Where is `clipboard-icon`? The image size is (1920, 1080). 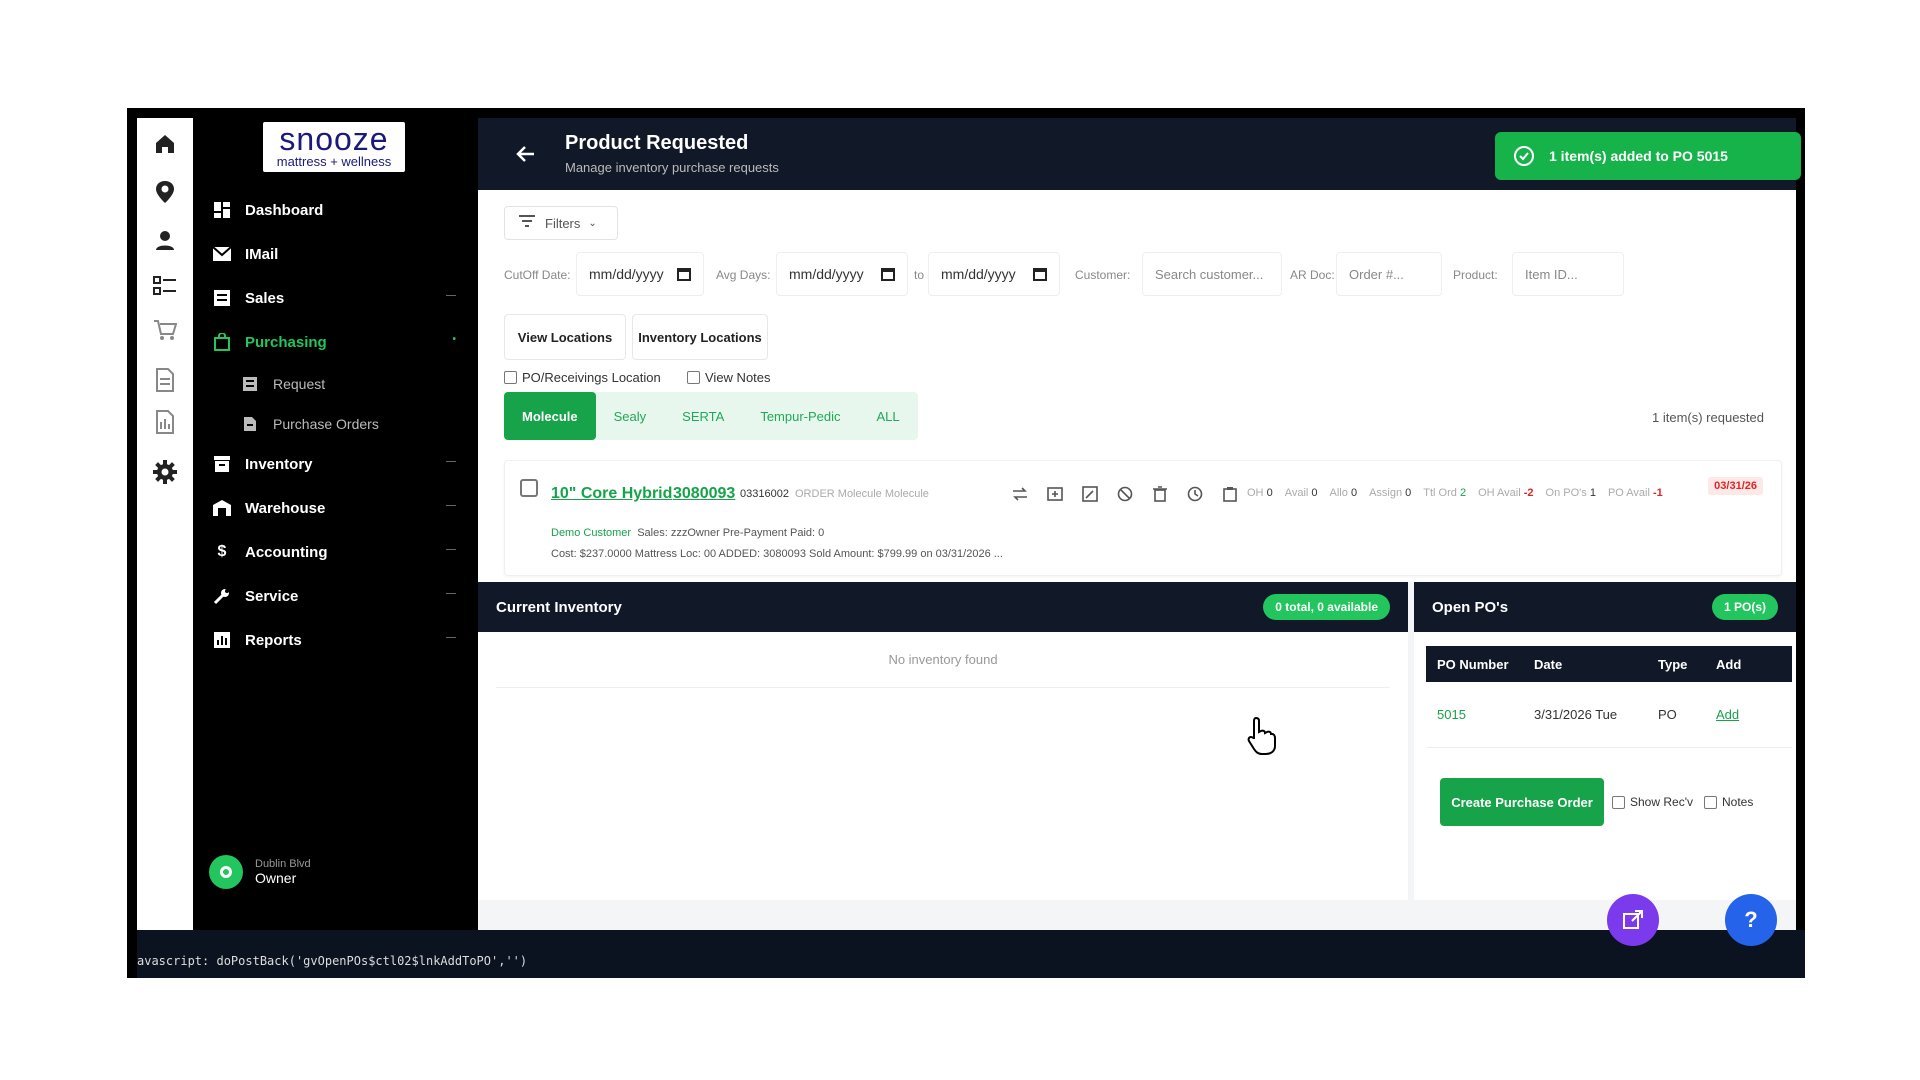
clipboard-icon is located at coordinates (1229, 493).